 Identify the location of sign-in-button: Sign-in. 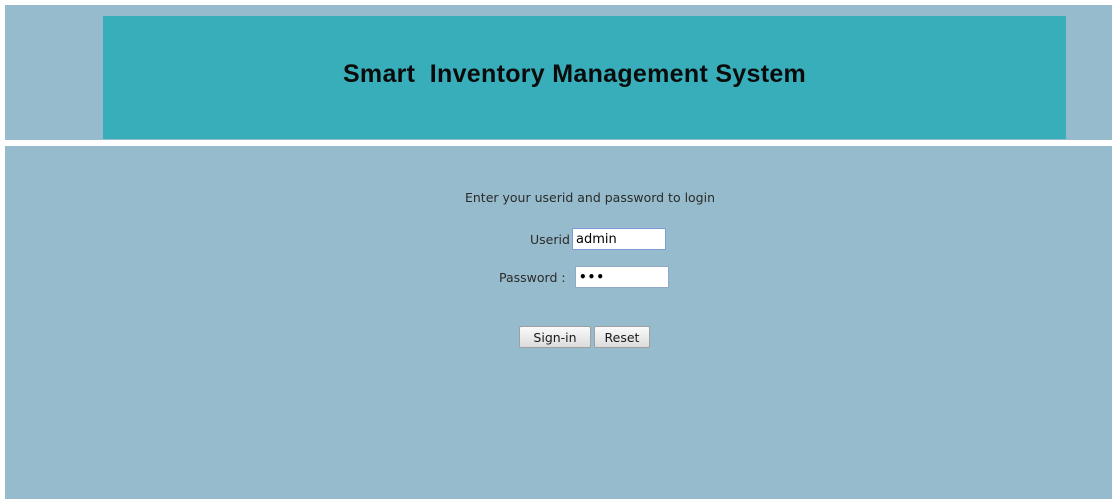
(555, 337).